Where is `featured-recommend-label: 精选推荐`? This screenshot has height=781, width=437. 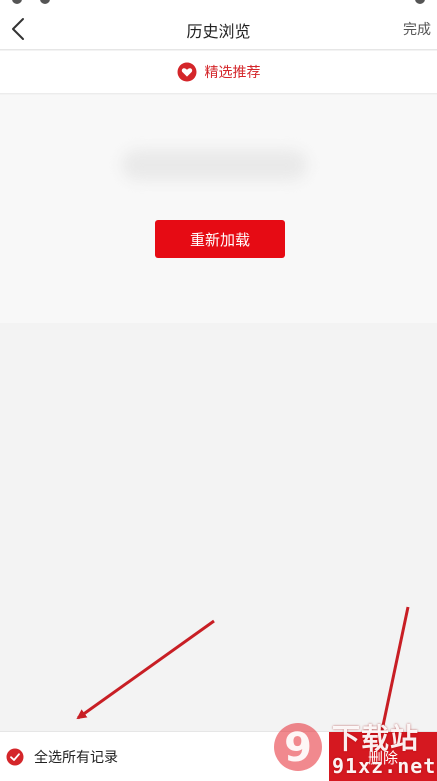 featured-recommend-label: 精选推荐 is located at coordinates (232, 73).